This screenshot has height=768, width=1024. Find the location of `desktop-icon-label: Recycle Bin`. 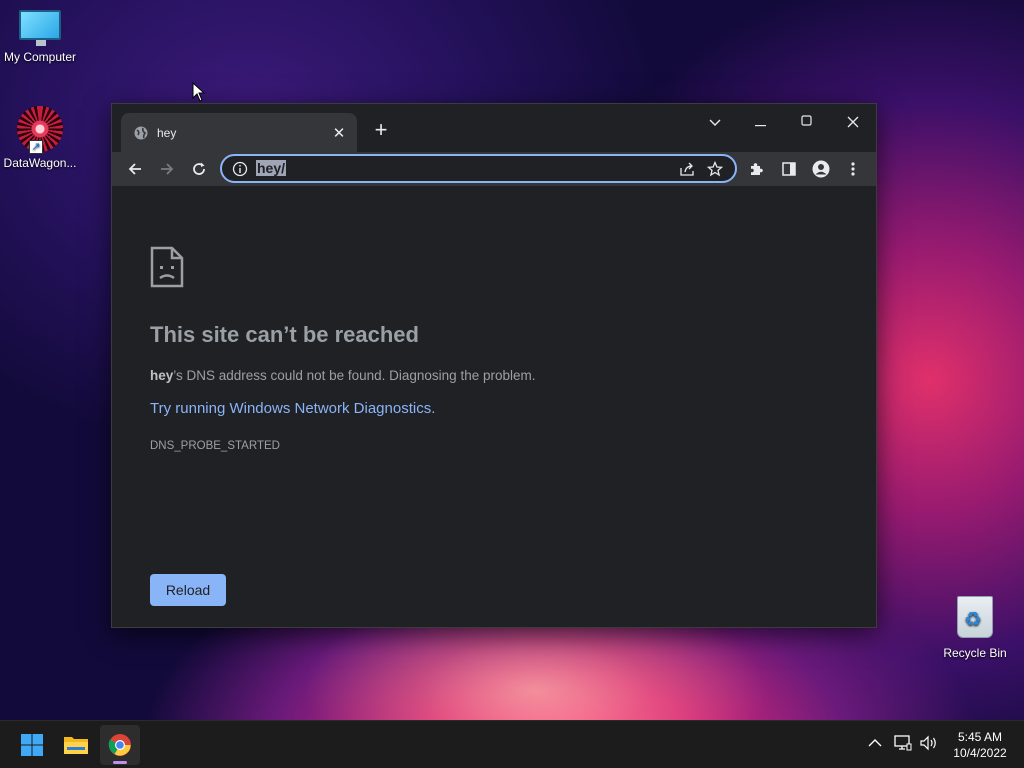

desktop-icon-label: Recycle Bin is located at coordinates (975, 653).